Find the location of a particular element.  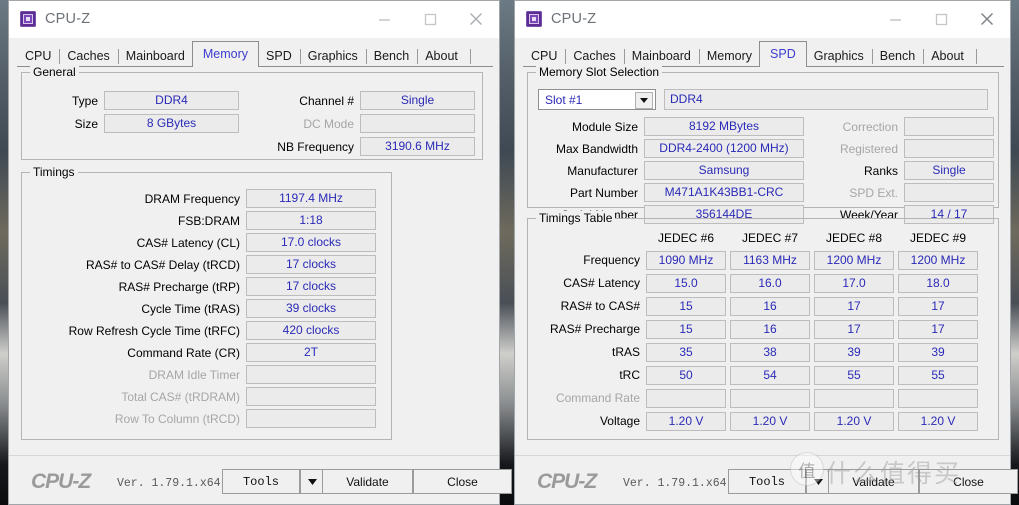

tools-button-right: Tools is located at coordinates (767, 481).